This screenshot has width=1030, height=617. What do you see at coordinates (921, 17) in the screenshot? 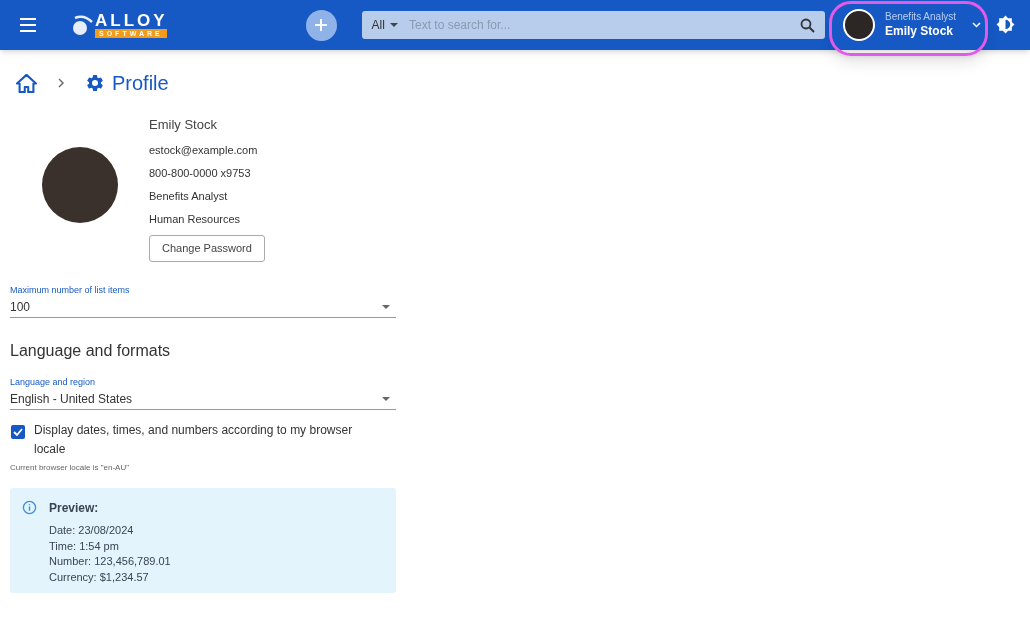
I see `user-role: Benefits Analyst` at bounding box center [921, 17].